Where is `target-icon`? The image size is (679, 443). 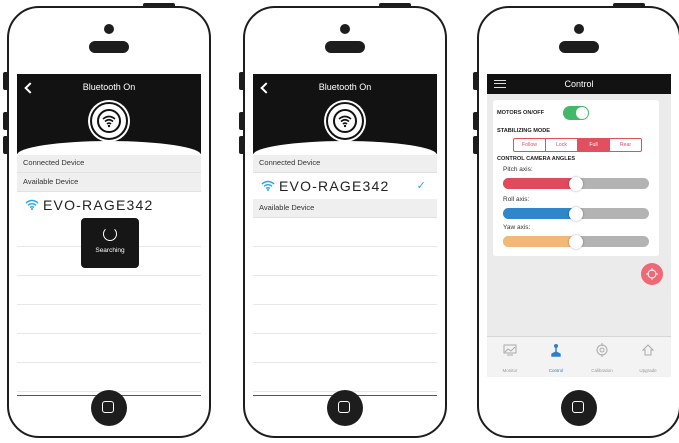
target-icon is located at coordinates (602, 350).